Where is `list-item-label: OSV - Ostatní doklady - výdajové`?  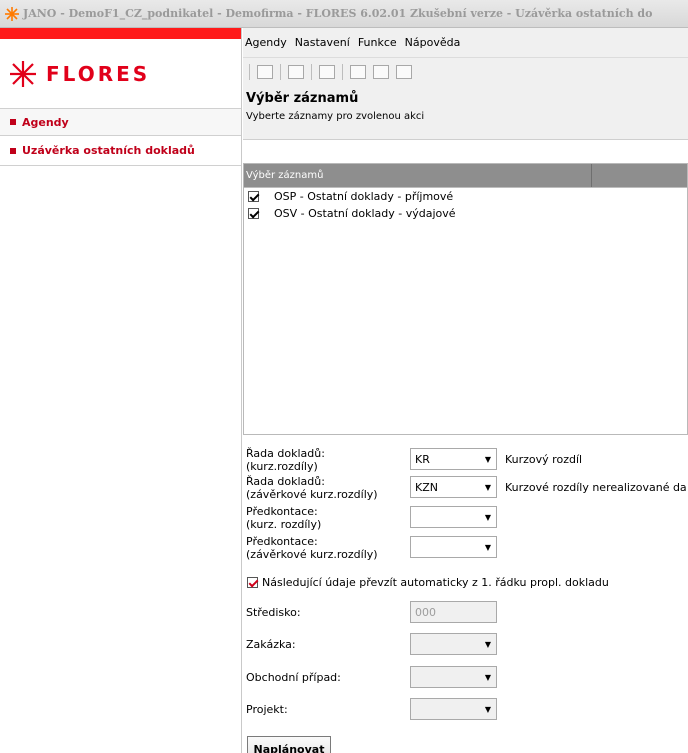
list-item-label: OSV - Ostatní doklady - výdajové is located at coordinates (365, 213).